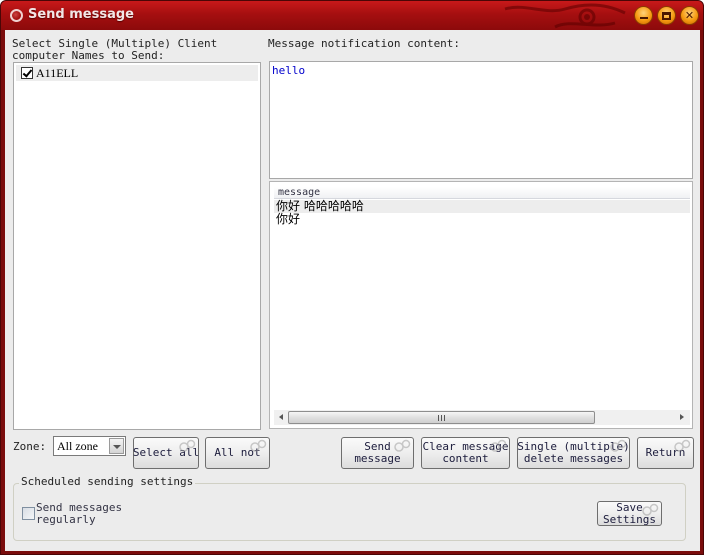  I want to click on message-content-text: hello, so click(289, 70).